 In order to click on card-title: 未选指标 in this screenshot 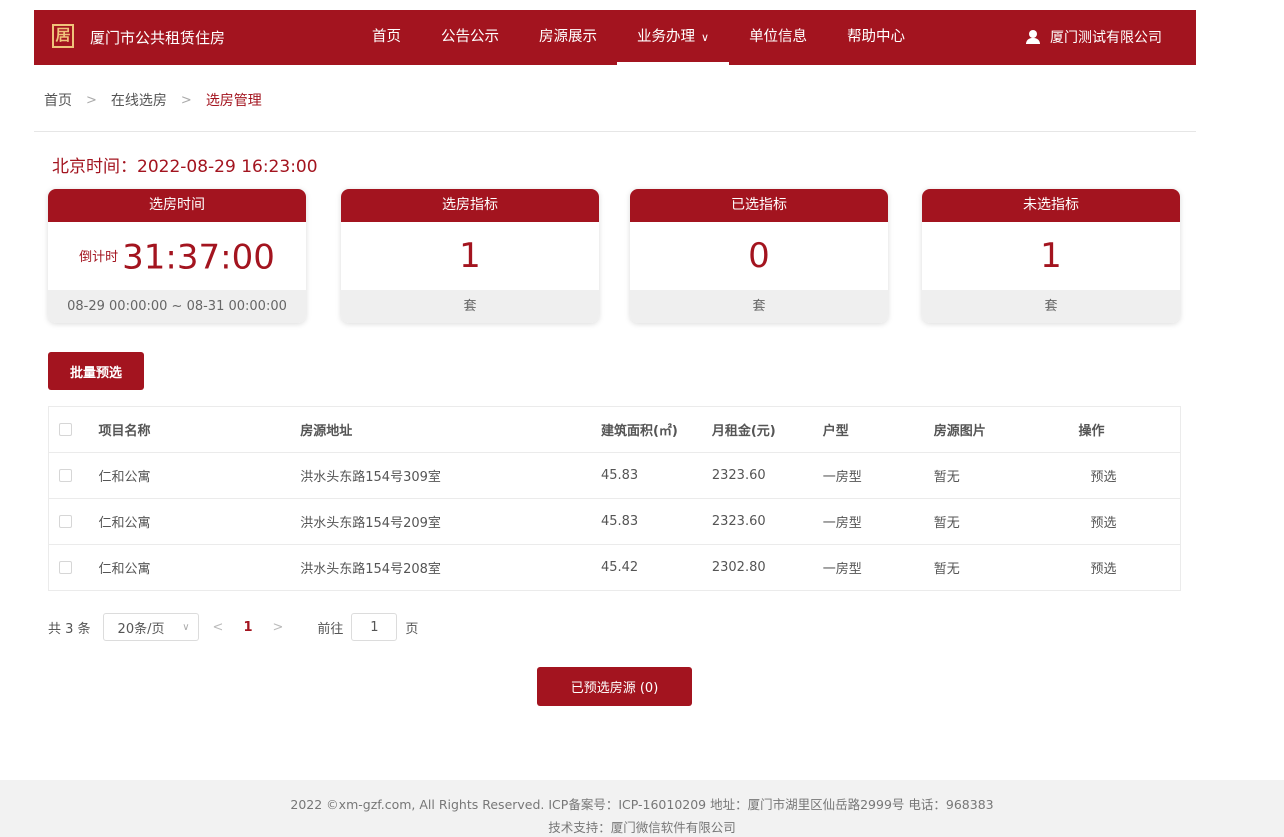, I will do `click(1051, 205)`.